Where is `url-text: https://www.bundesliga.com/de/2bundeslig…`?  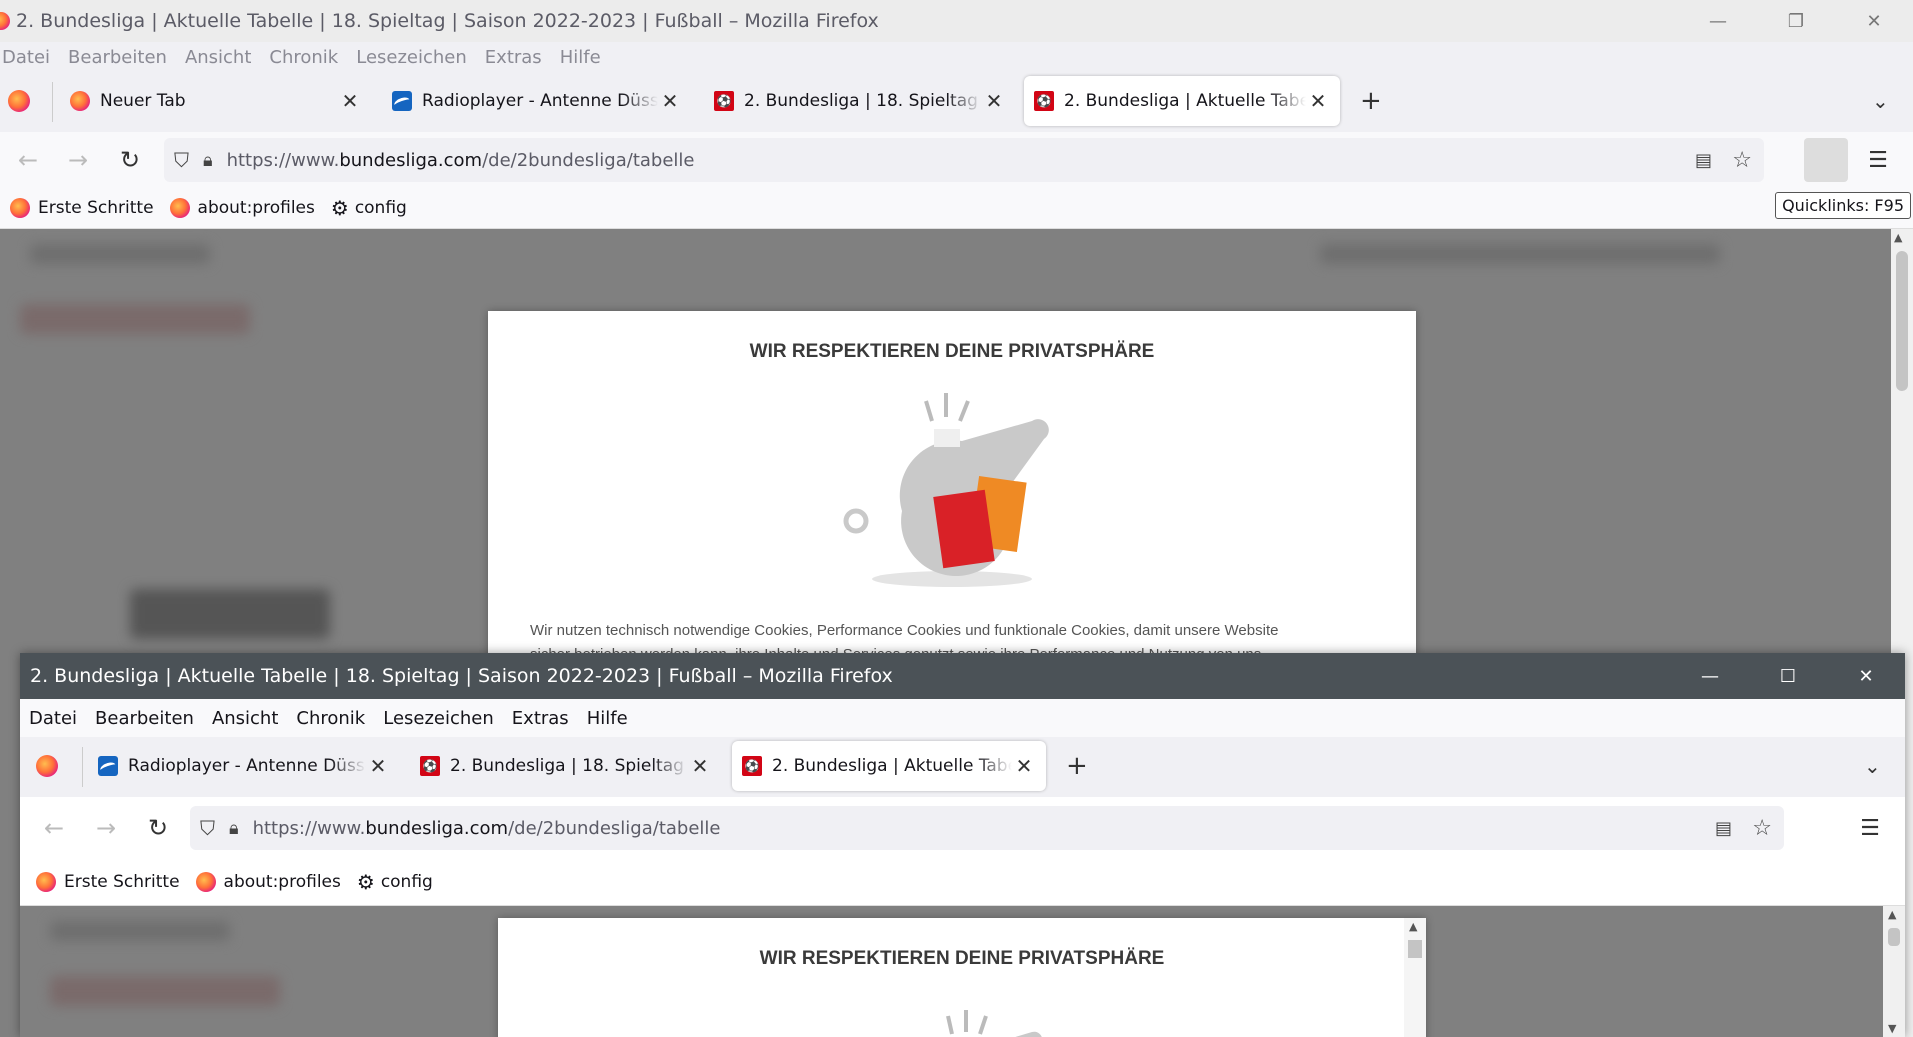
url-text: https://www.bundesliga.com/de/2bundeslig… is located at coordinates (461, 160).